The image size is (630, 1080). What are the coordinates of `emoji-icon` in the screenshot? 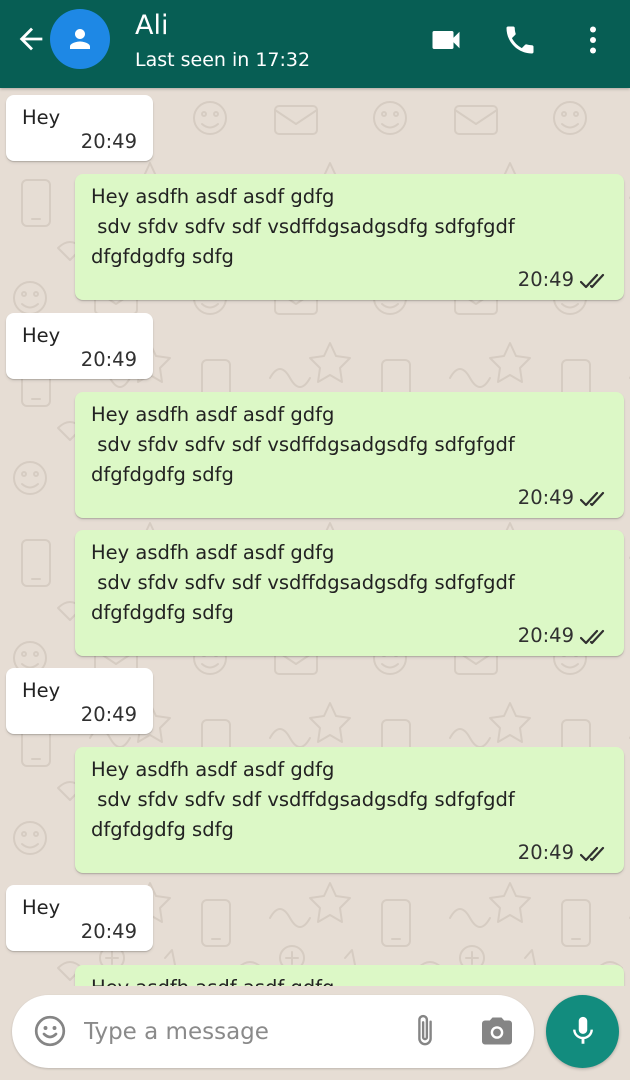 It's located at (50, 1031).